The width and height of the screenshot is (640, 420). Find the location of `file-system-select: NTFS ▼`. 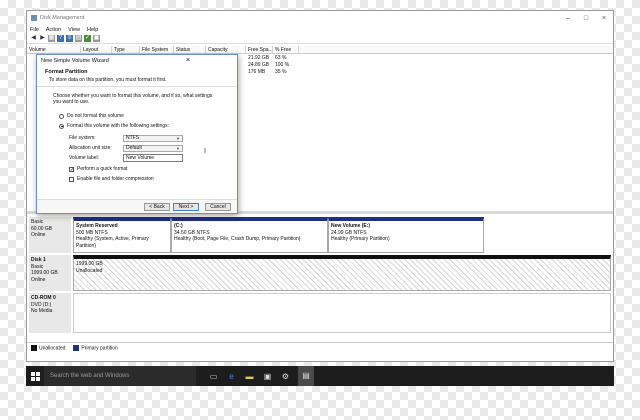

file-system-select: NTFS ▼ is located at coordinates (153, 138).